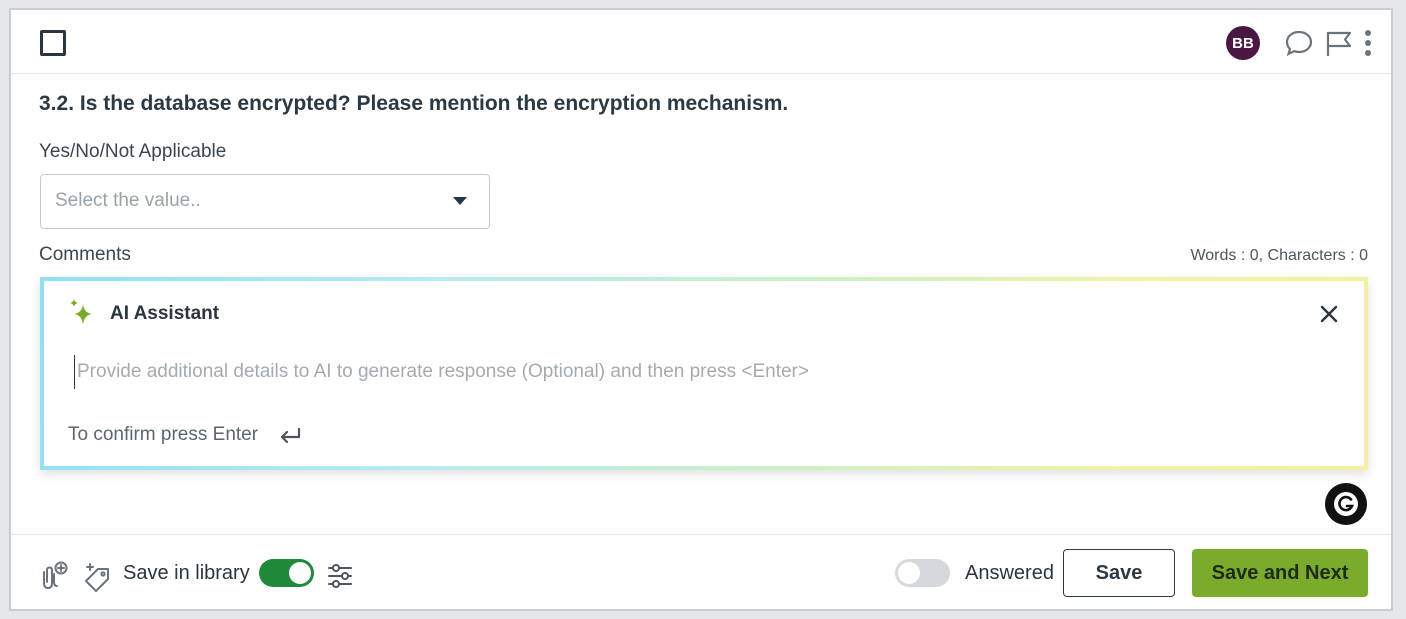 The height and width of the screenshot is (619, 1406). I want to click on select-placeholder: Select the value.., so click(128, 200).